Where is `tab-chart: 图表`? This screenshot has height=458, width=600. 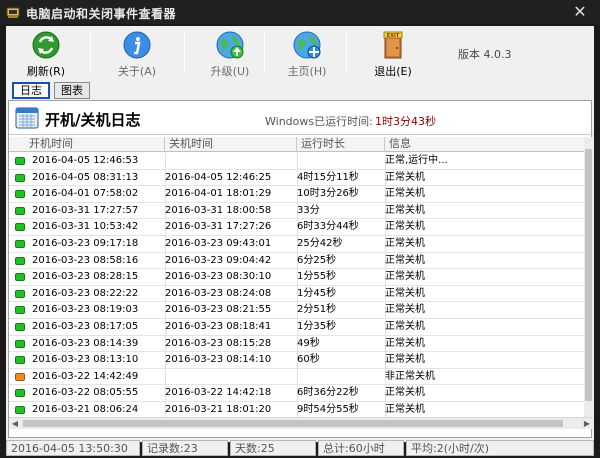 tab-chart: 图表 is located at coordinates (72, 90).